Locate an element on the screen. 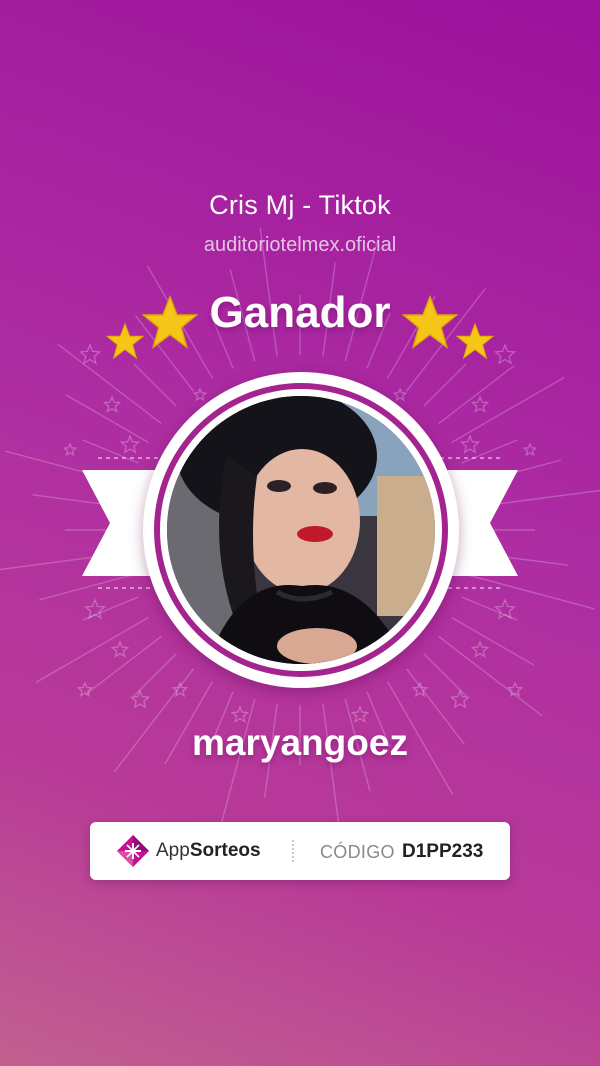  brand-footer: AppSorteos CÓDIGO D1PP233 is located at coordinates (300, 851).